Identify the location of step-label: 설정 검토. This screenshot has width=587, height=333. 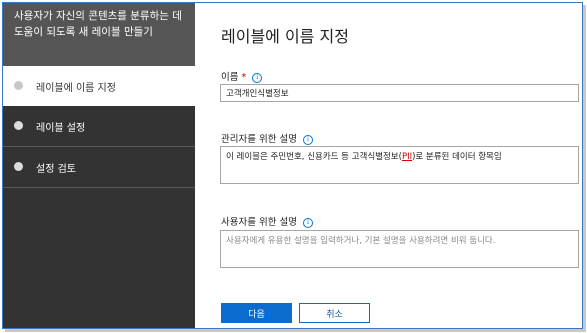
(56, 169).